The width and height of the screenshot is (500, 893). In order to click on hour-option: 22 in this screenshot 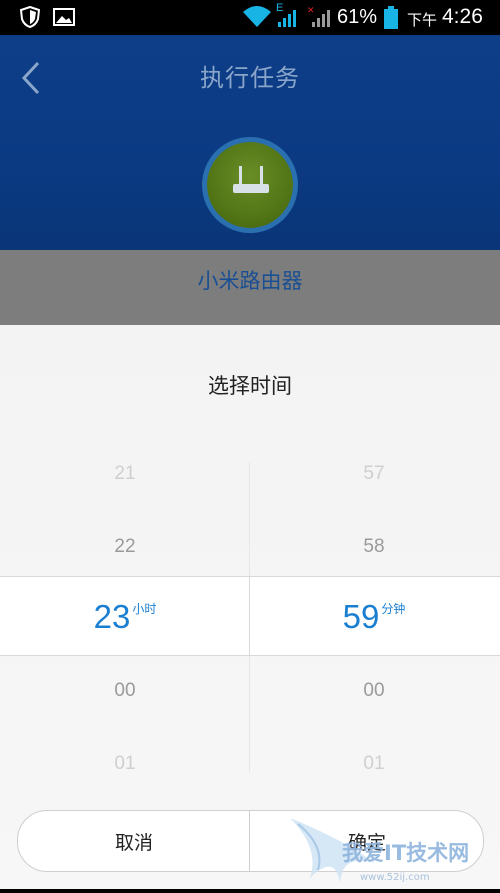, I will do `click(125, 547)`.